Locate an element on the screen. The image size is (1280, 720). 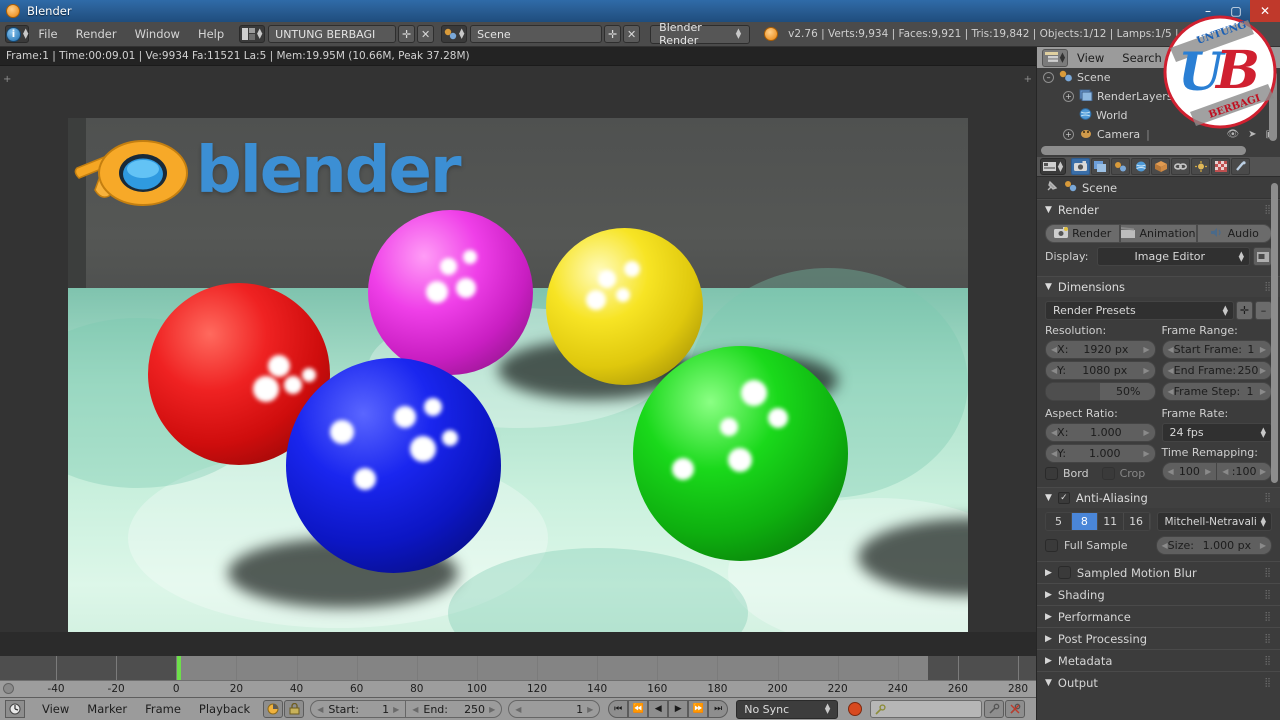
menu-help: Help is located at coordinates (211, 34).